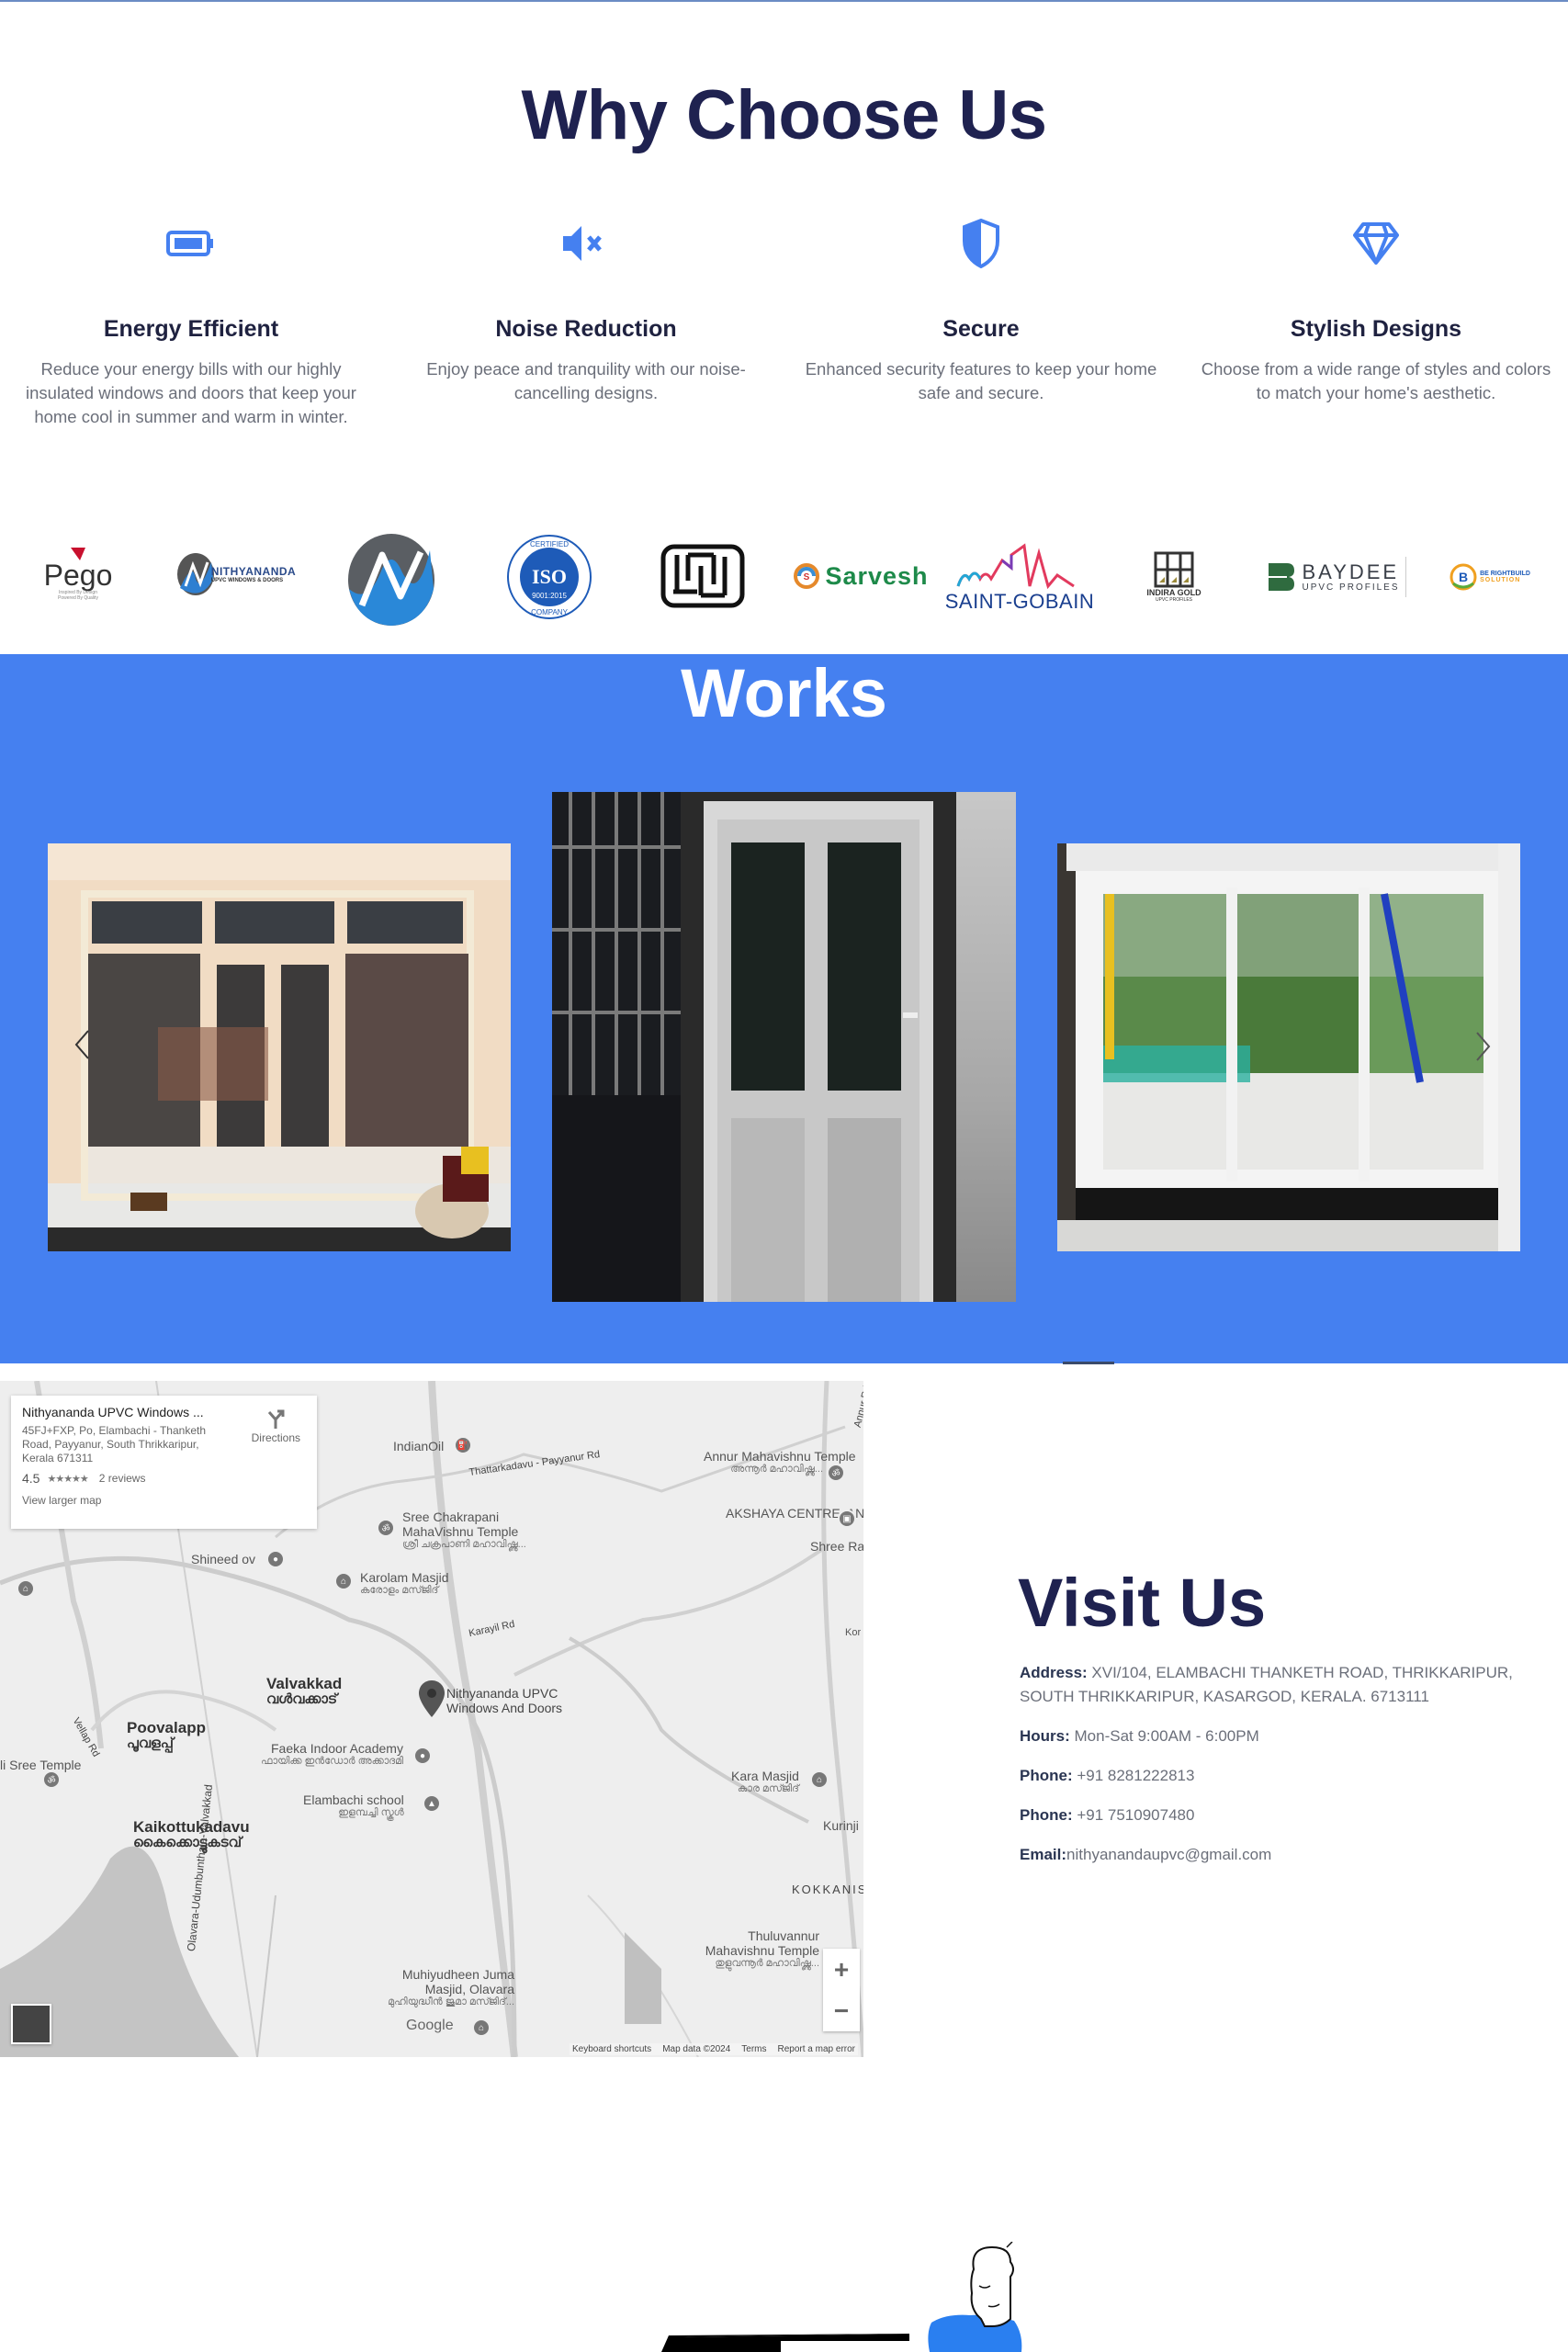 The height and width of the screenshot is (2352, 1568). What do you see at coordinates (1376, 244) in the screenshot?
I see `diamond-icon` at bounding box center [1376, 244].